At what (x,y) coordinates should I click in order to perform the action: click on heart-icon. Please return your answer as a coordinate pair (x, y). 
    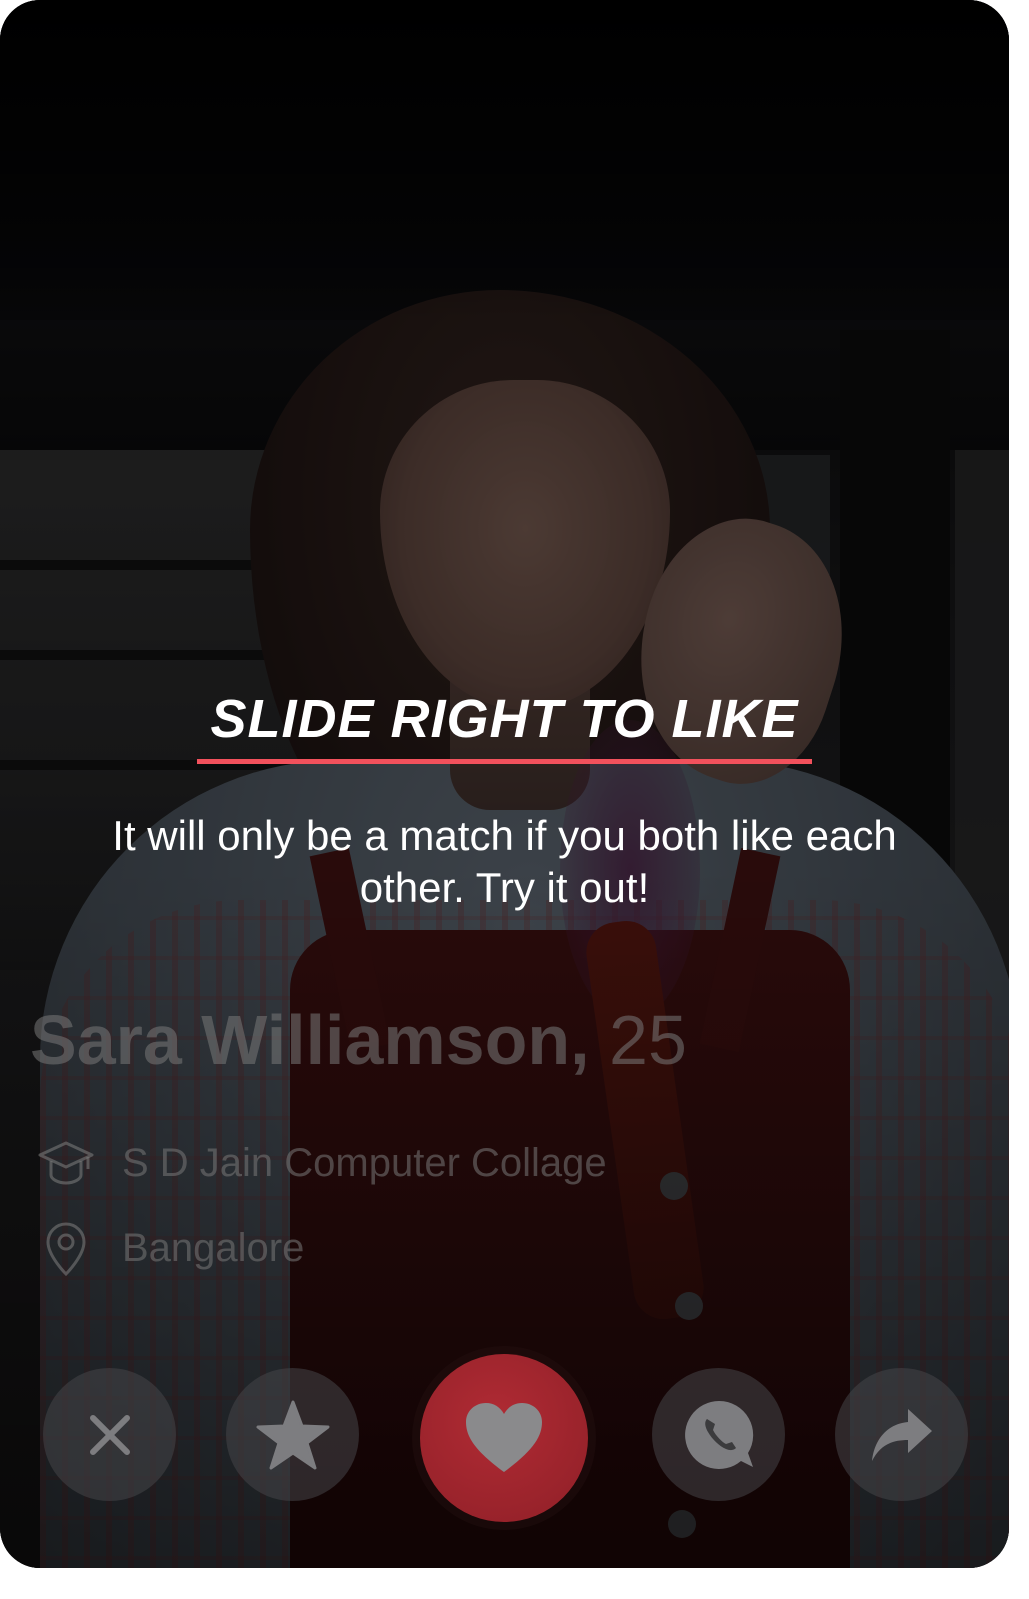
    Looking at the image, I should click on (504, 1438).